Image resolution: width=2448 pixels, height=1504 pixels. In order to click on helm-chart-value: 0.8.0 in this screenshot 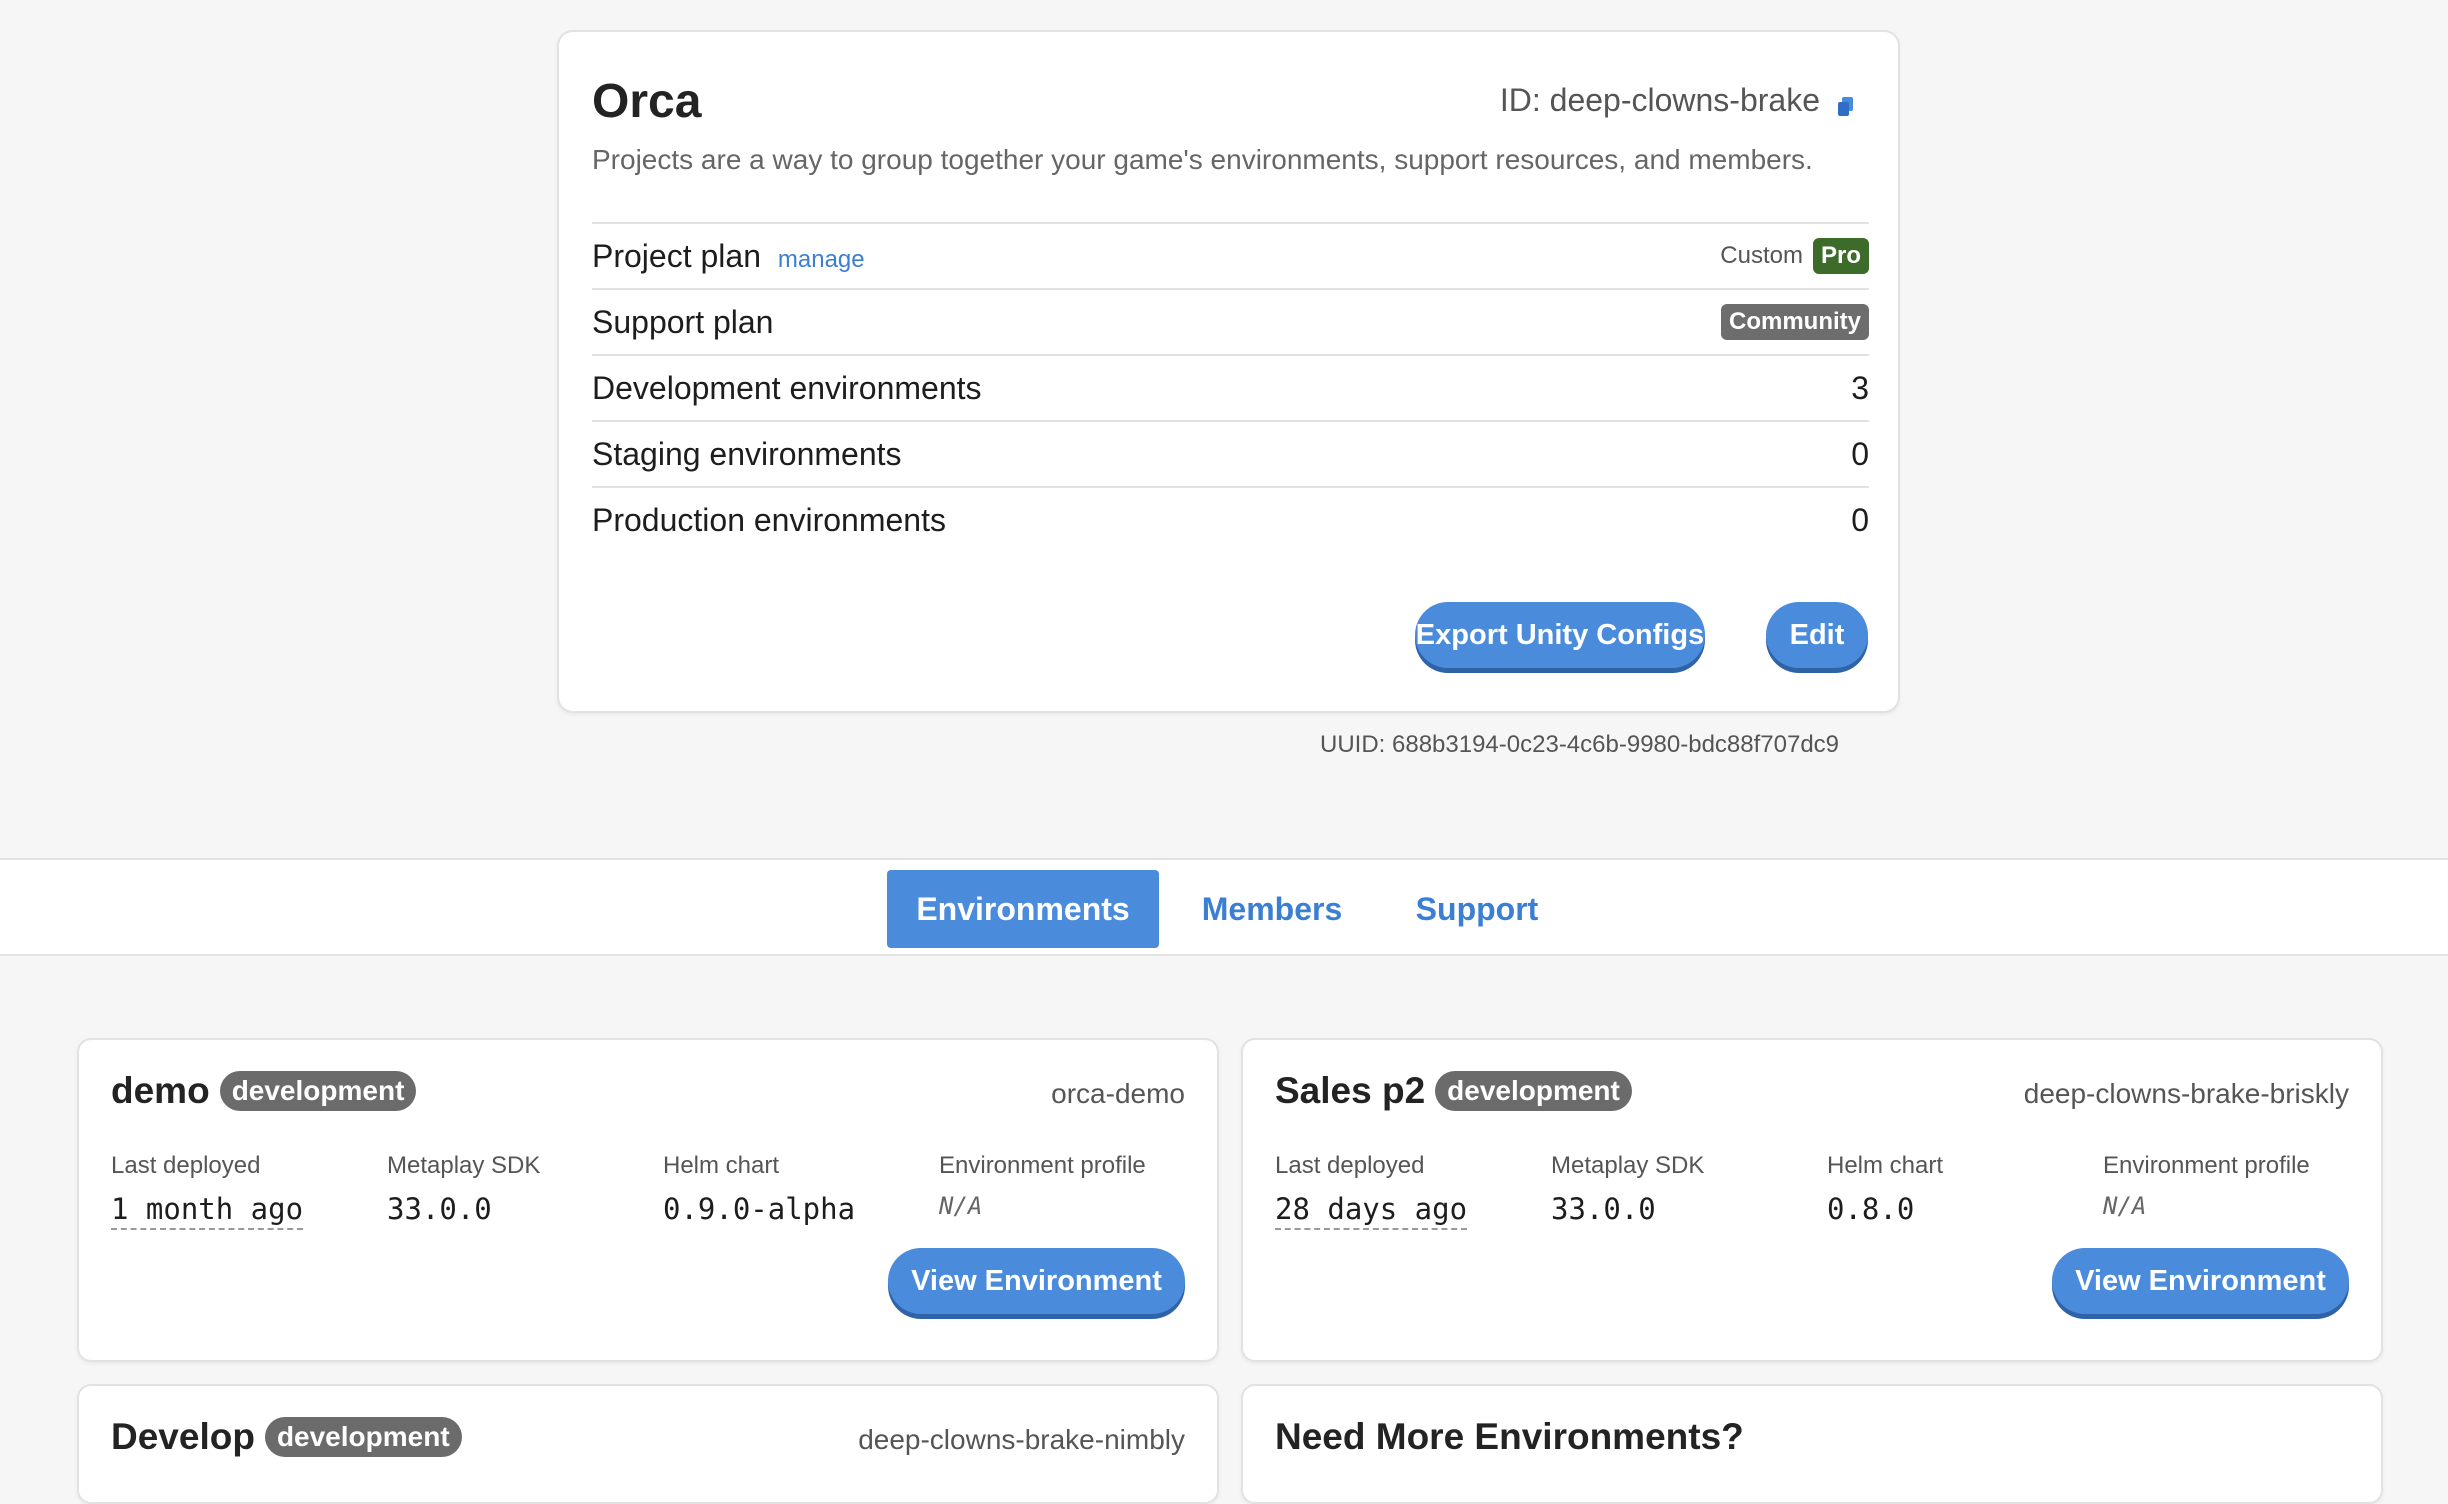, I will do `click(1871, 1209)`.